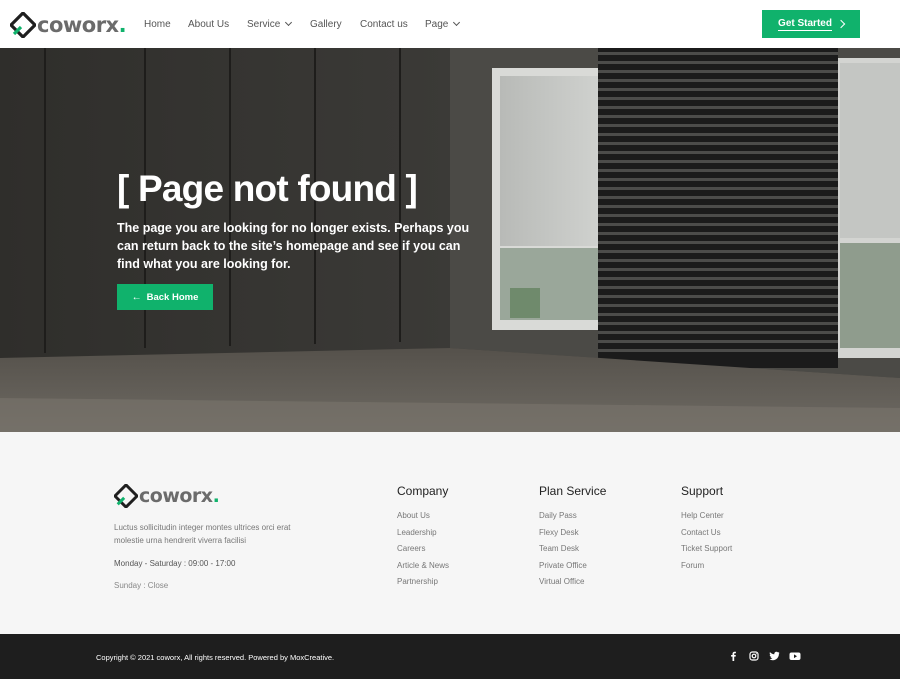 The width and height of the screenshot is (900, 679). Describe the element at coordinates (573, 491) in the screenshot. I see `footer-column-title: Plan Service` at that location.